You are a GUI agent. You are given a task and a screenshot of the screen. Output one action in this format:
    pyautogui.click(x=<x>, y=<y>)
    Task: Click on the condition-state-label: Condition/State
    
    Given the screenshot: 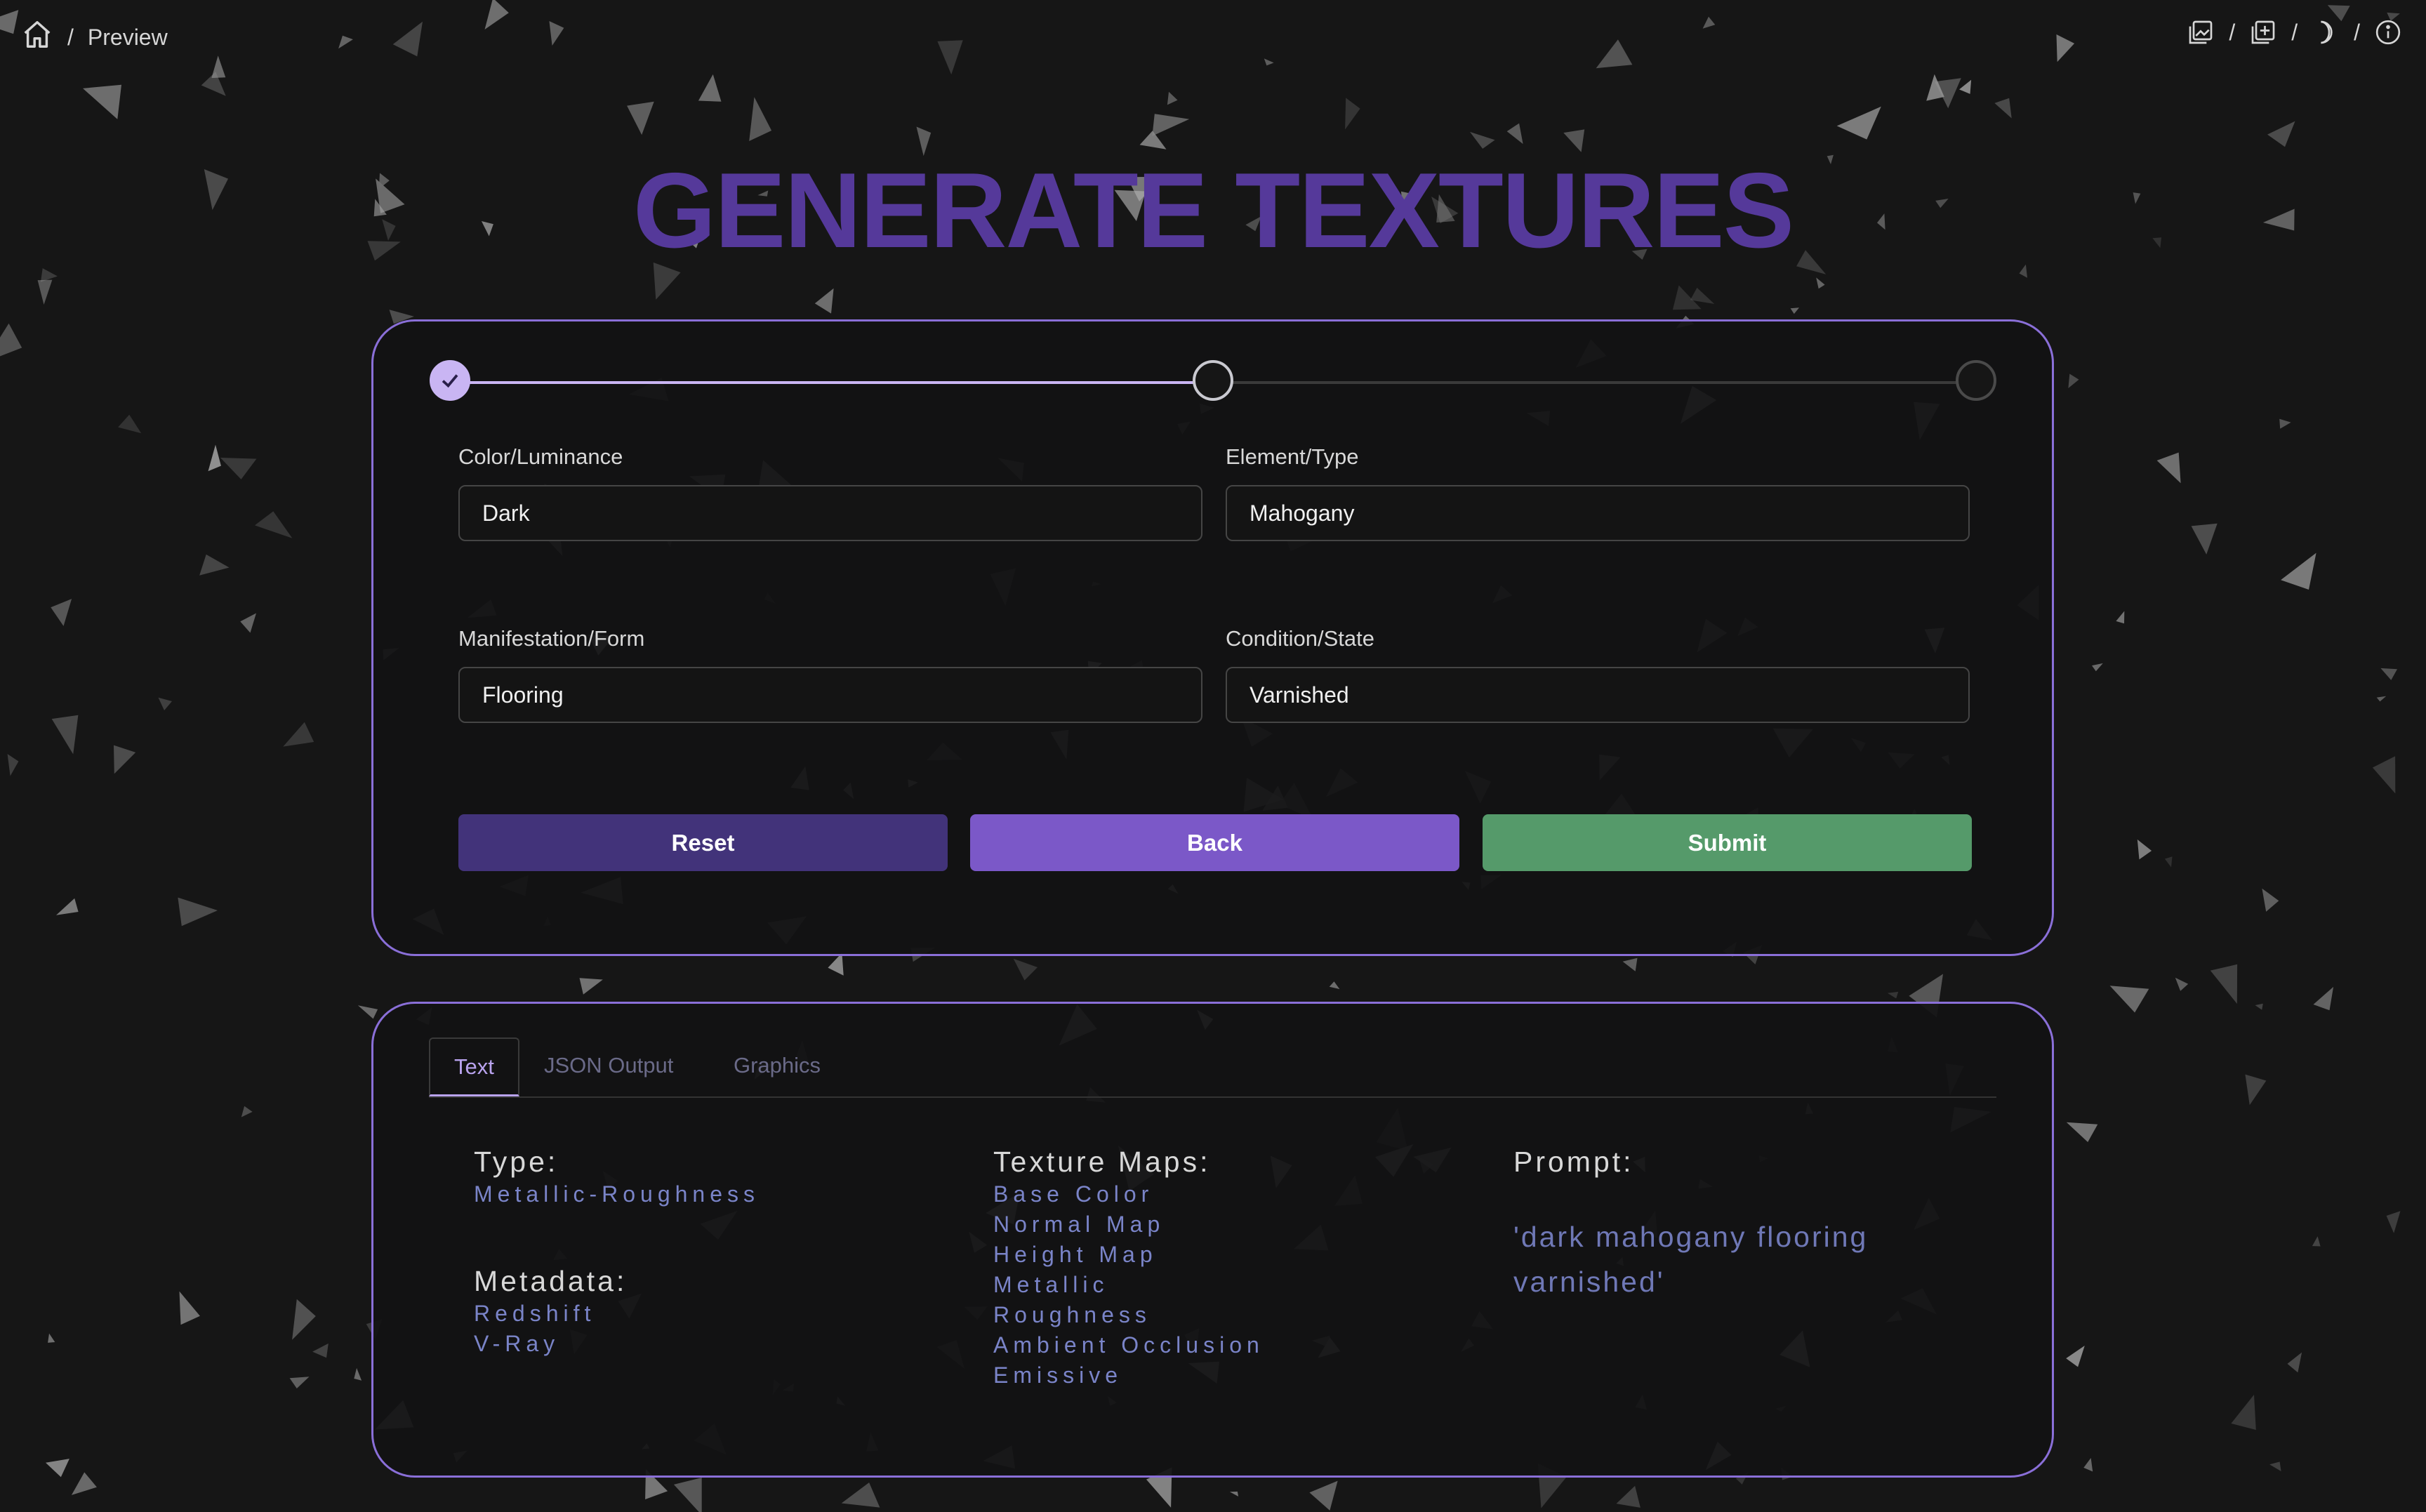 What is the action you would take?
    pyautogui.click(x=1300, y=638)
    